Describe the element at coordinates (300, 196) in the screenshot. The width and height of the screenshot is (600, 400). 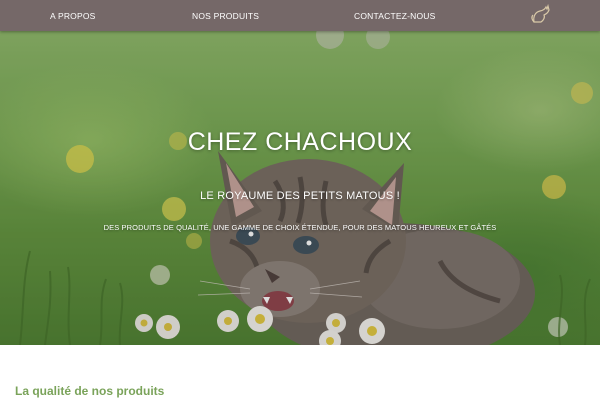
I see `hero-subtitle: LE ROYAUME DES PETITS MATOUS !` at that location.